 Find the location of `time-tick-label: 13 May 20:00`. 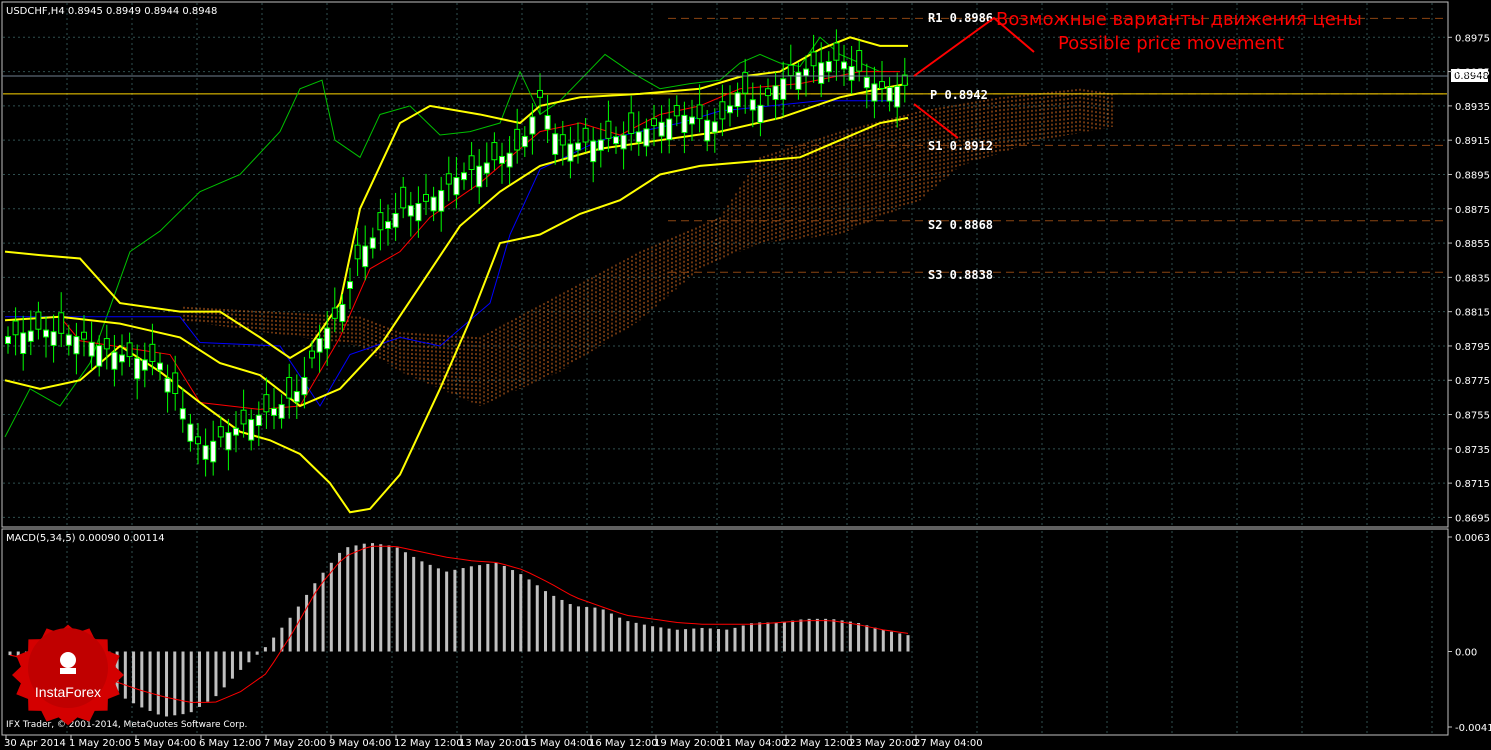

time-tick-label: 13 May 20:00 is located at coordinates (493, 743).